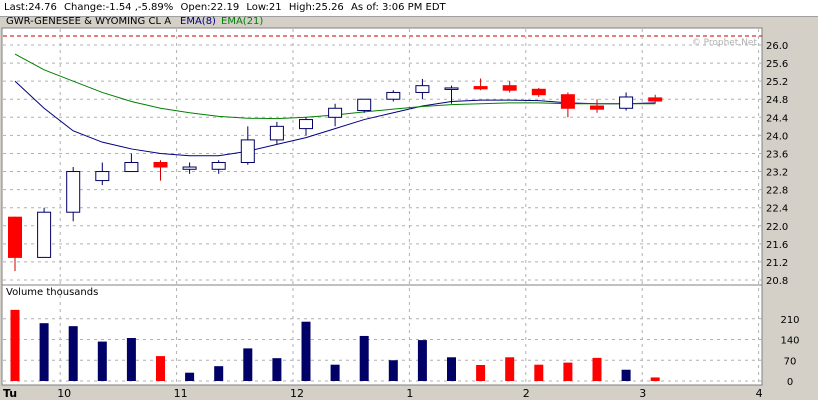 Image resolution: width=818 pixels, height=400 pixels. Describe the element at coordinates (198, 21) in the screenshot. I see `legend-ema8: EMA(8)` at that location.